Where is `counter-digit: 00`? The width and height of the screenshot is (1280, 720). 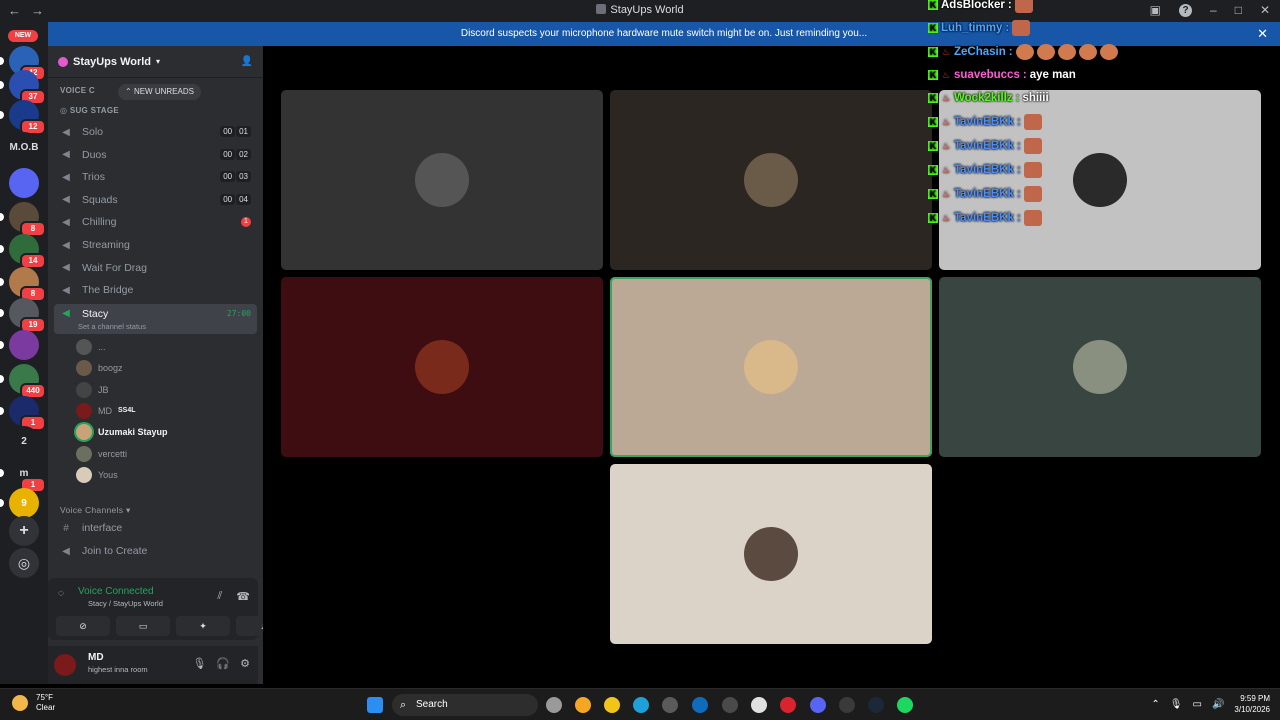
counter-digit: 00 is located at coordinates (228, 177).